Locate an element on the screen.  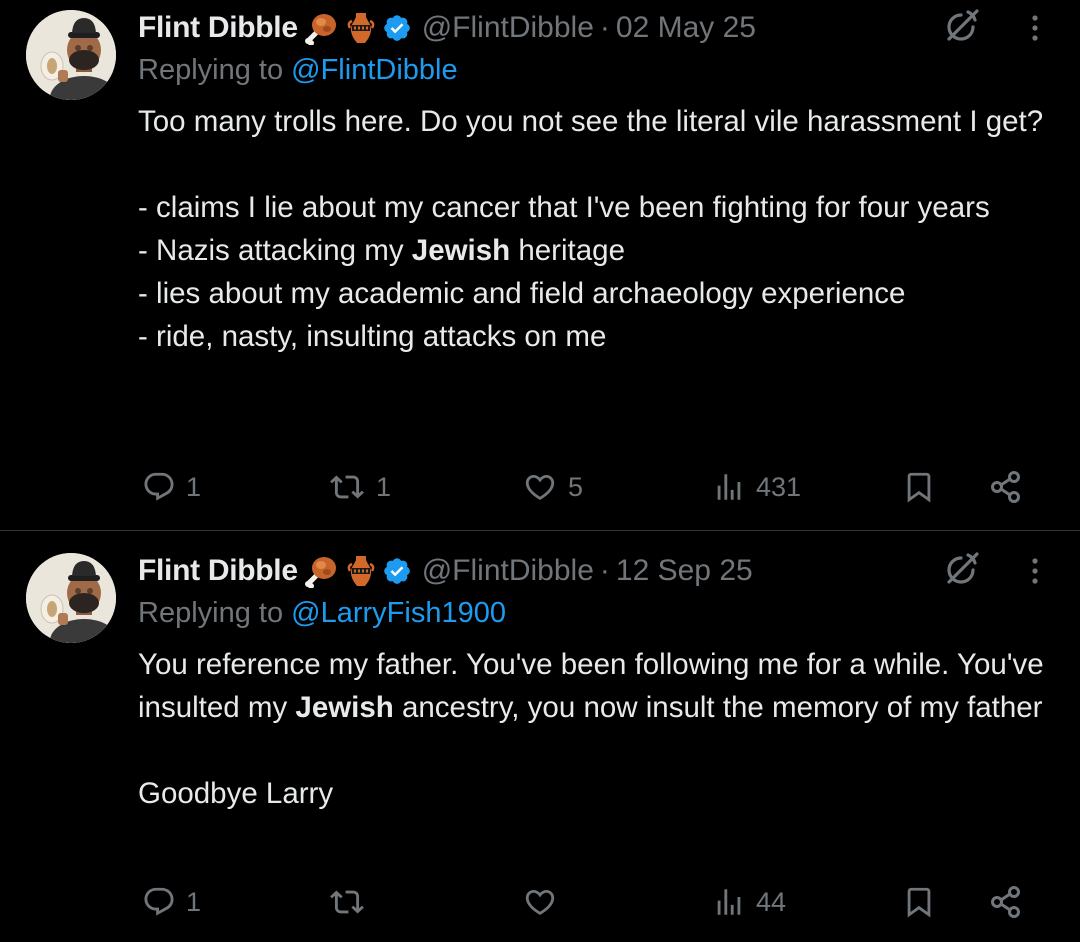
view-count: 431 is located at coordinates (779, 486).